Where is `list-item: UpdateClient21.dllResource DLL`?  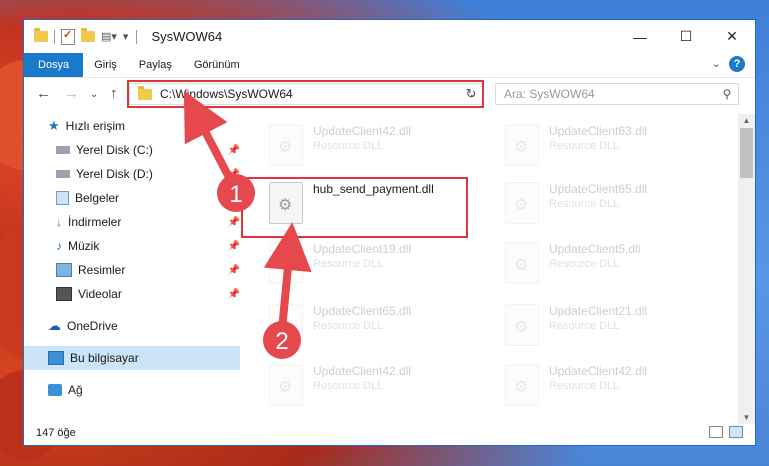
list-item: UpdateClient21.dllResource DLL is located at coordinates (615, 327).